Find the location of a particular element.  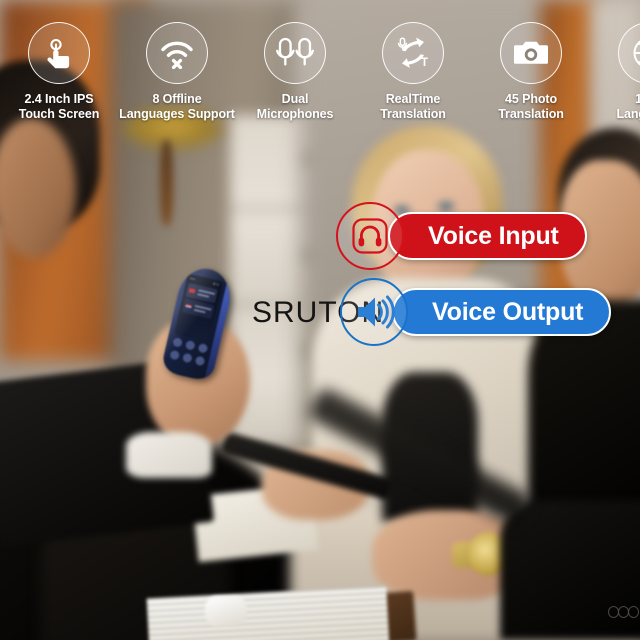

voice-output-label: Voice Output is located at coordinates (502, 312).